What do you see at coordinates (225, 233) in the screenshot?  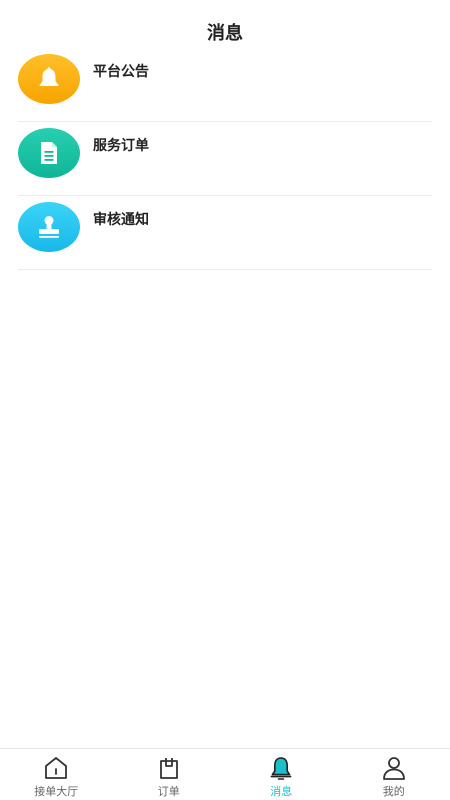 I see `message-item-review-notice: 审核通知` at bounding box center [225, 233].